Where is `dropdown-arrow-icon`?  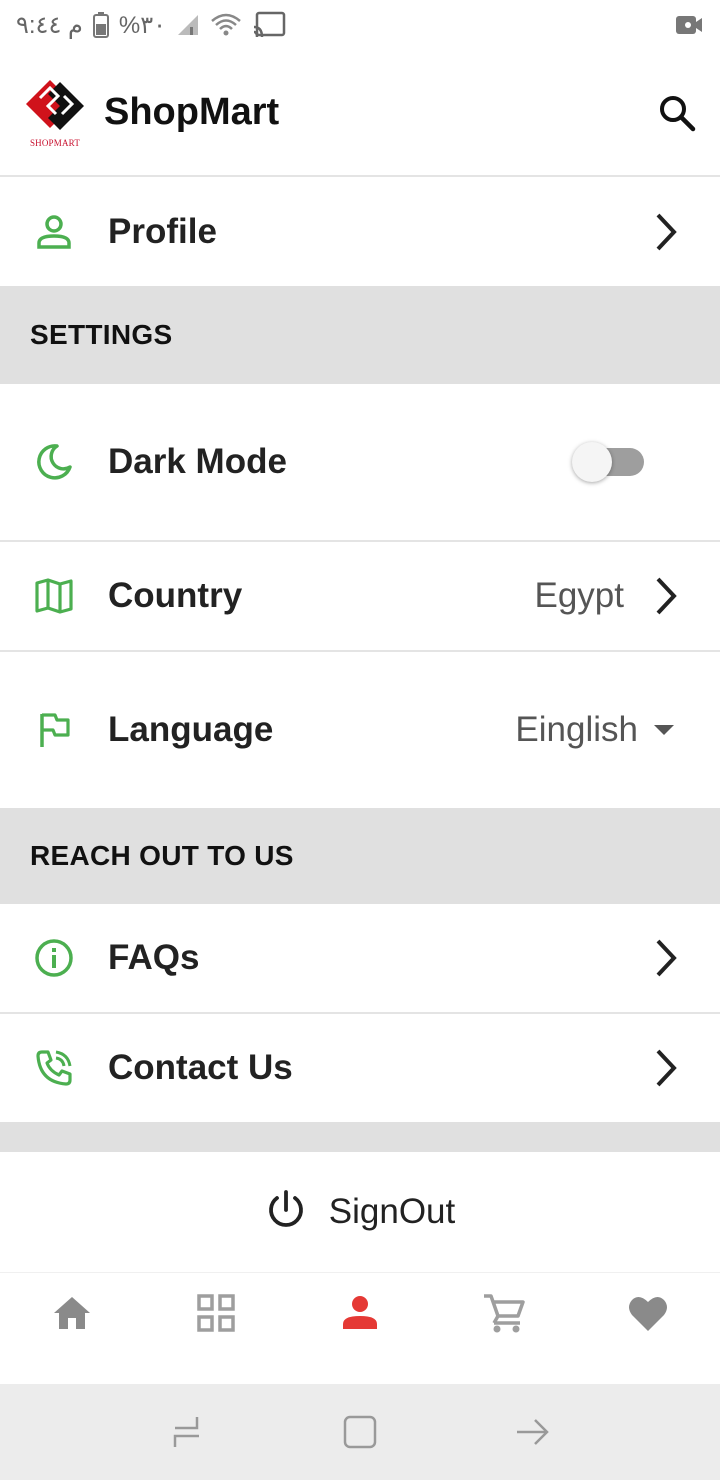 dropdown-arrow-icon is located at coordinates (664, 730).